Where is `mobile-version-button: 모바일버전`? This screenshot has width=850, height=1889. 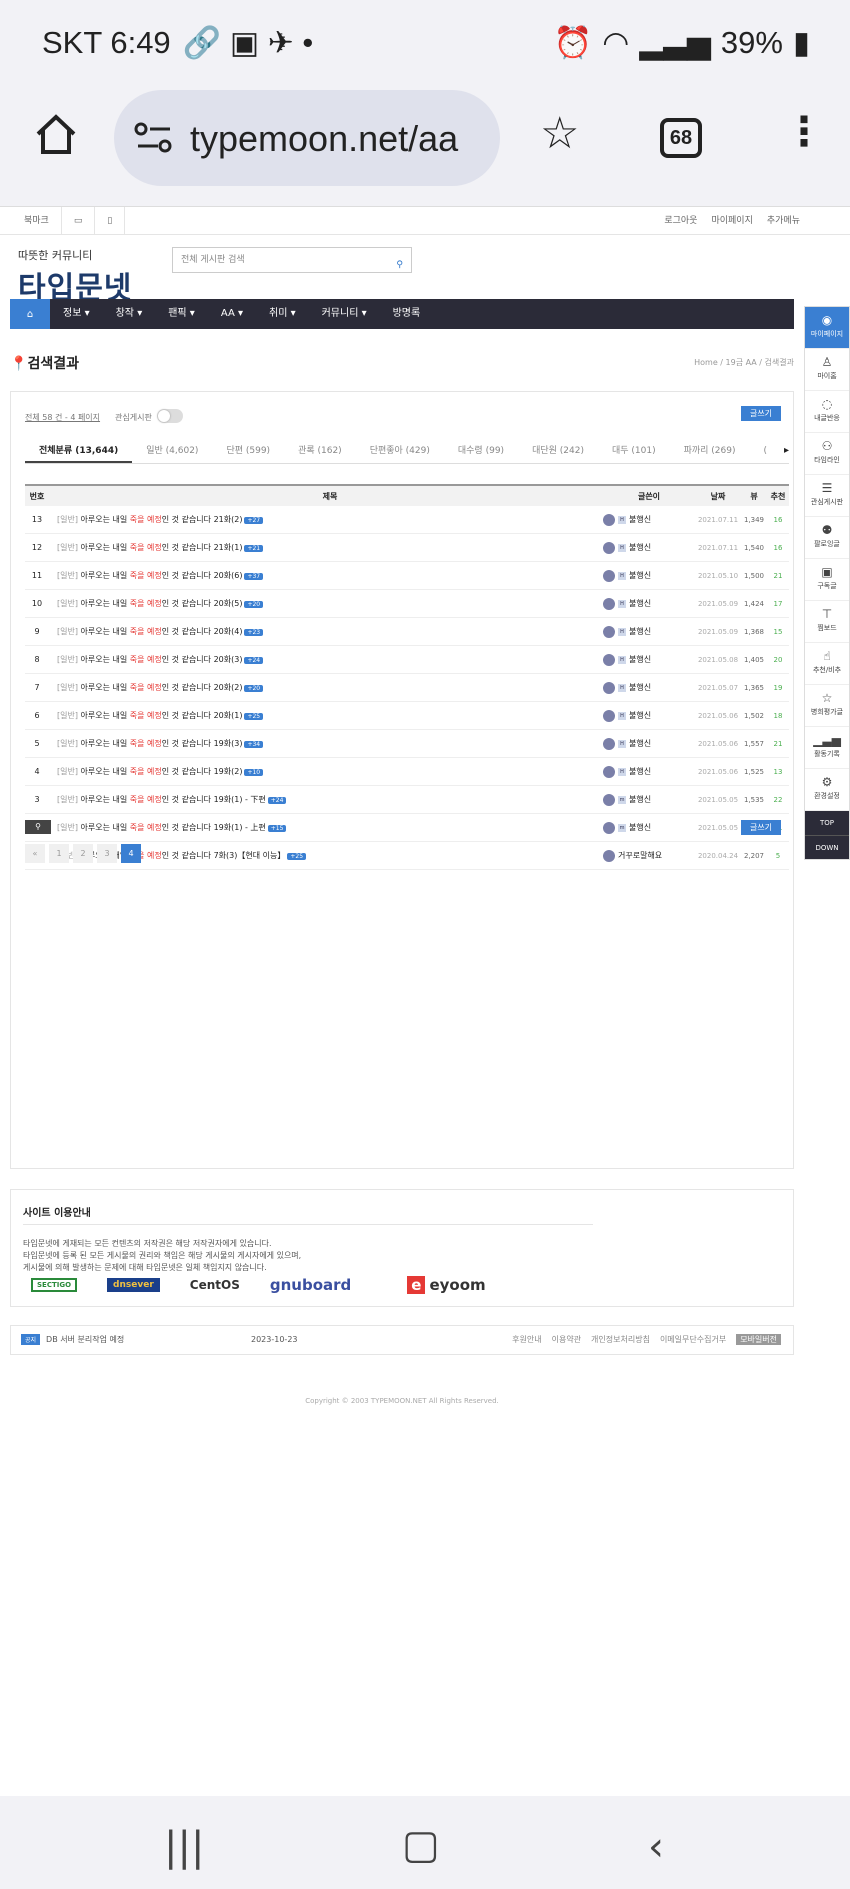
mobile-version-button: 모바일버전 is located at coordinates (758, 1339).